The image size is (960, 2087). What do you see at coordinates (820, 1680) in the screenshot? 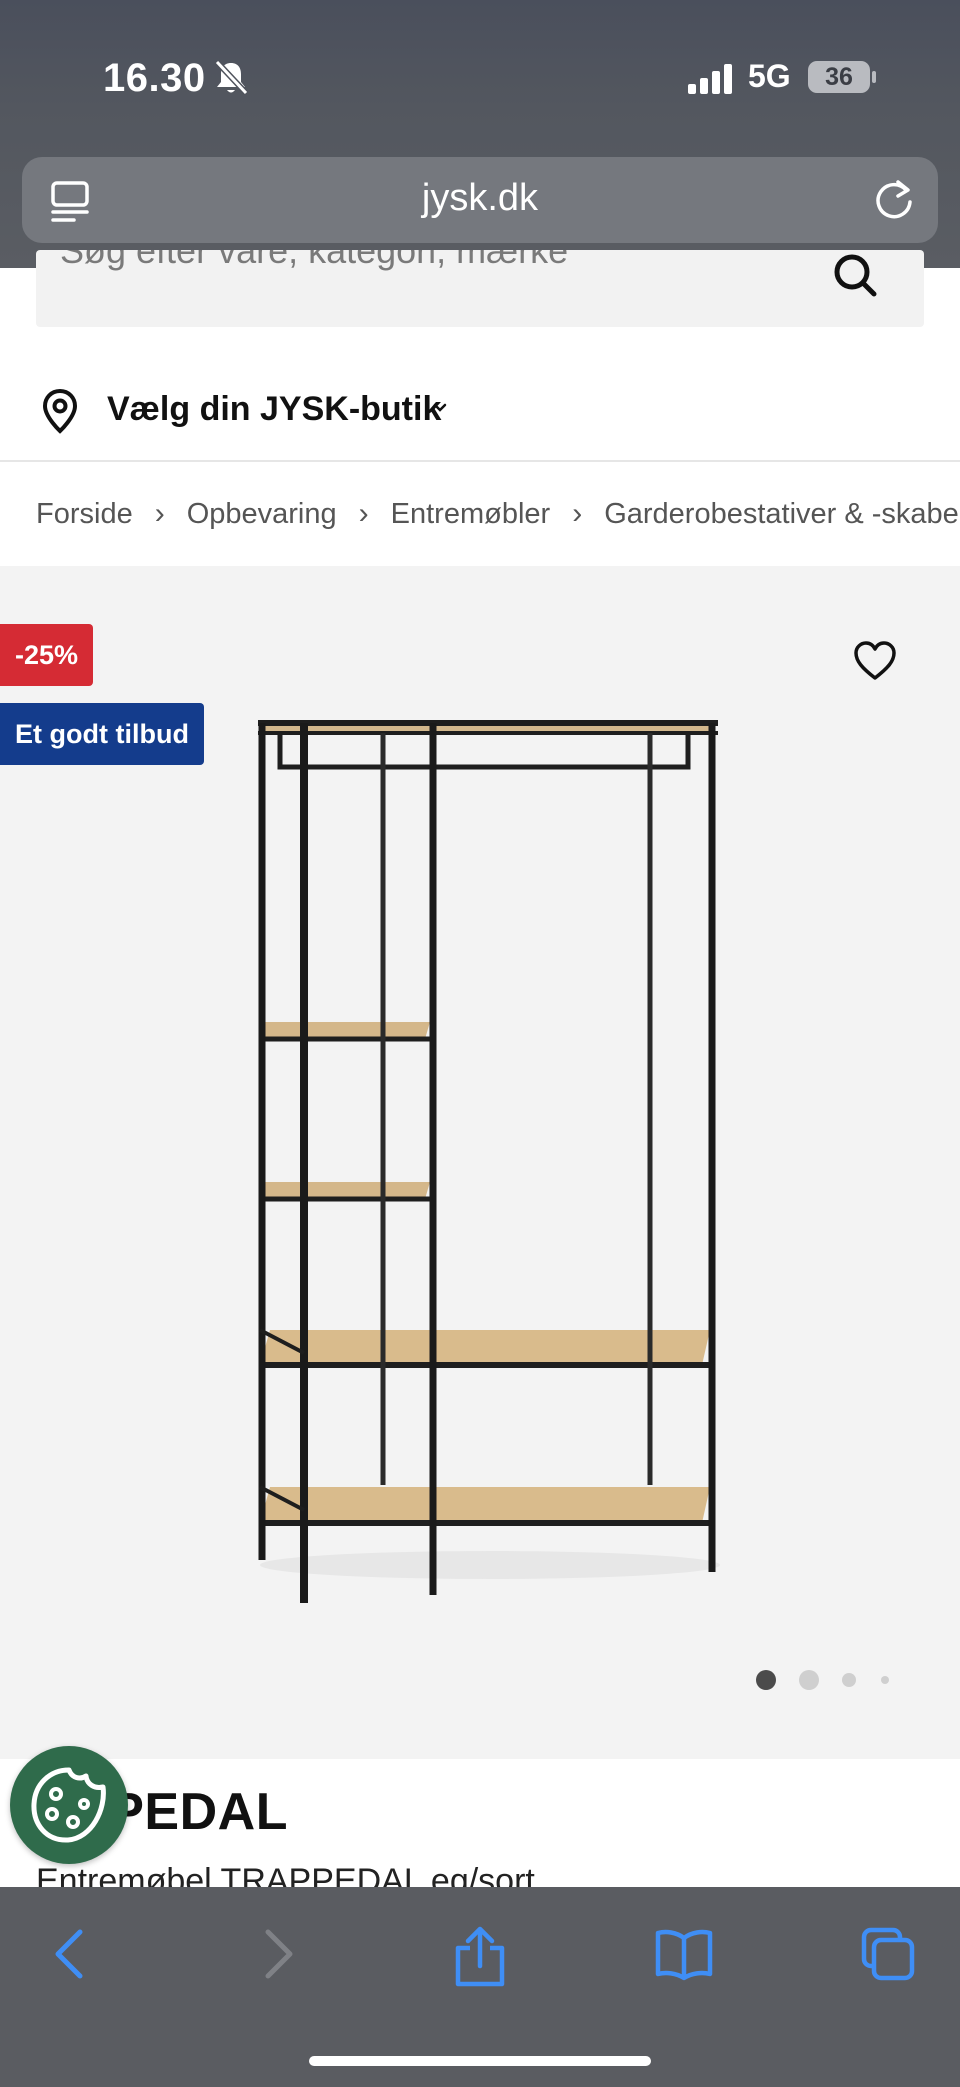
I see `gallery-pagination` at bounding box center [820, 1680].